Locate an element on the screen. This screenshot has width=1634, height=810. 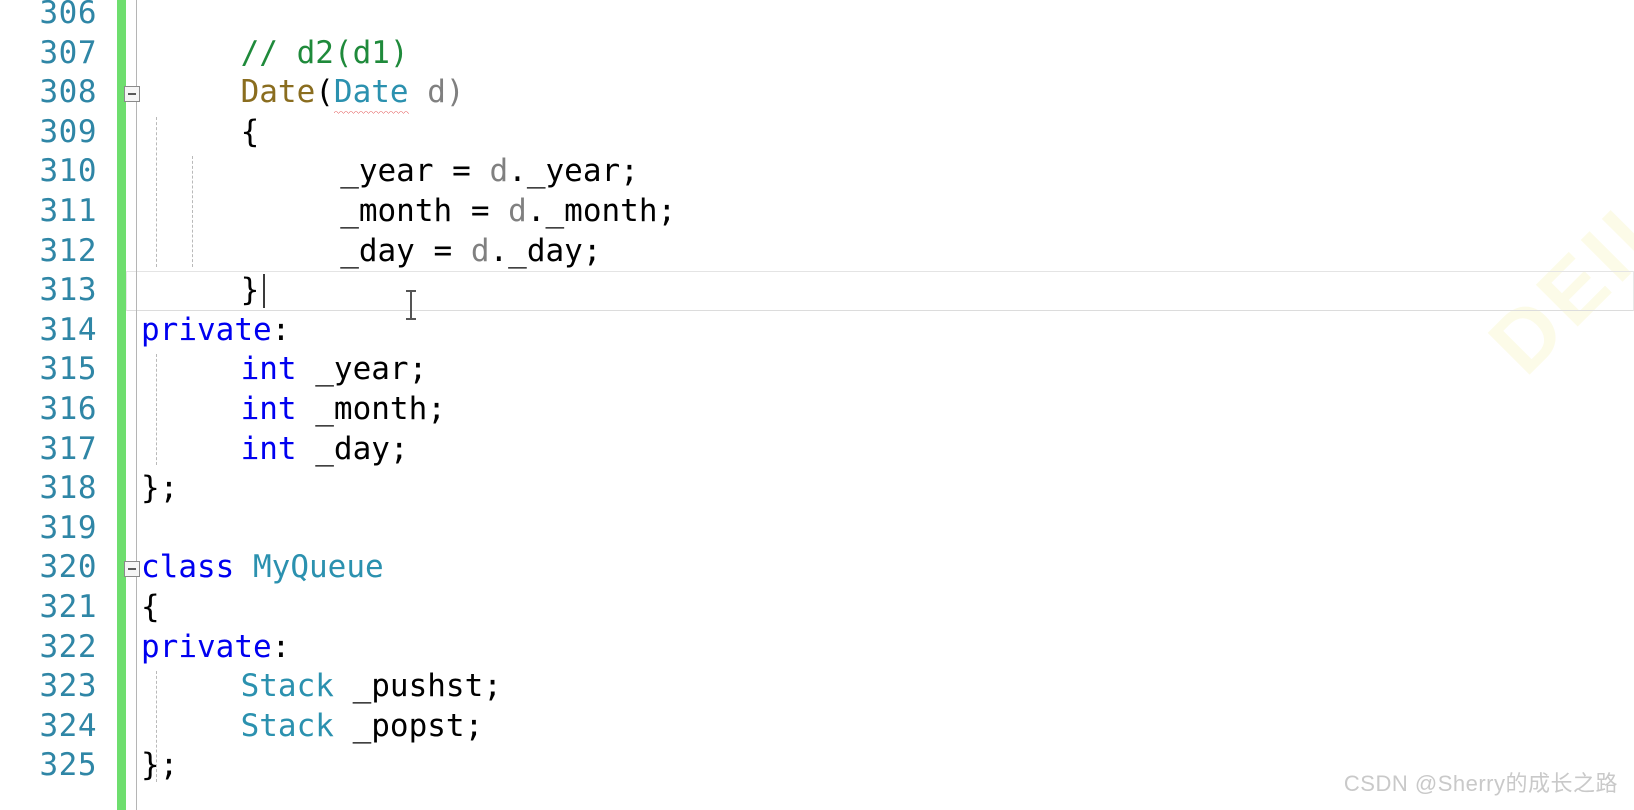
code-line: int _year; is located at coordinates (817, 370).